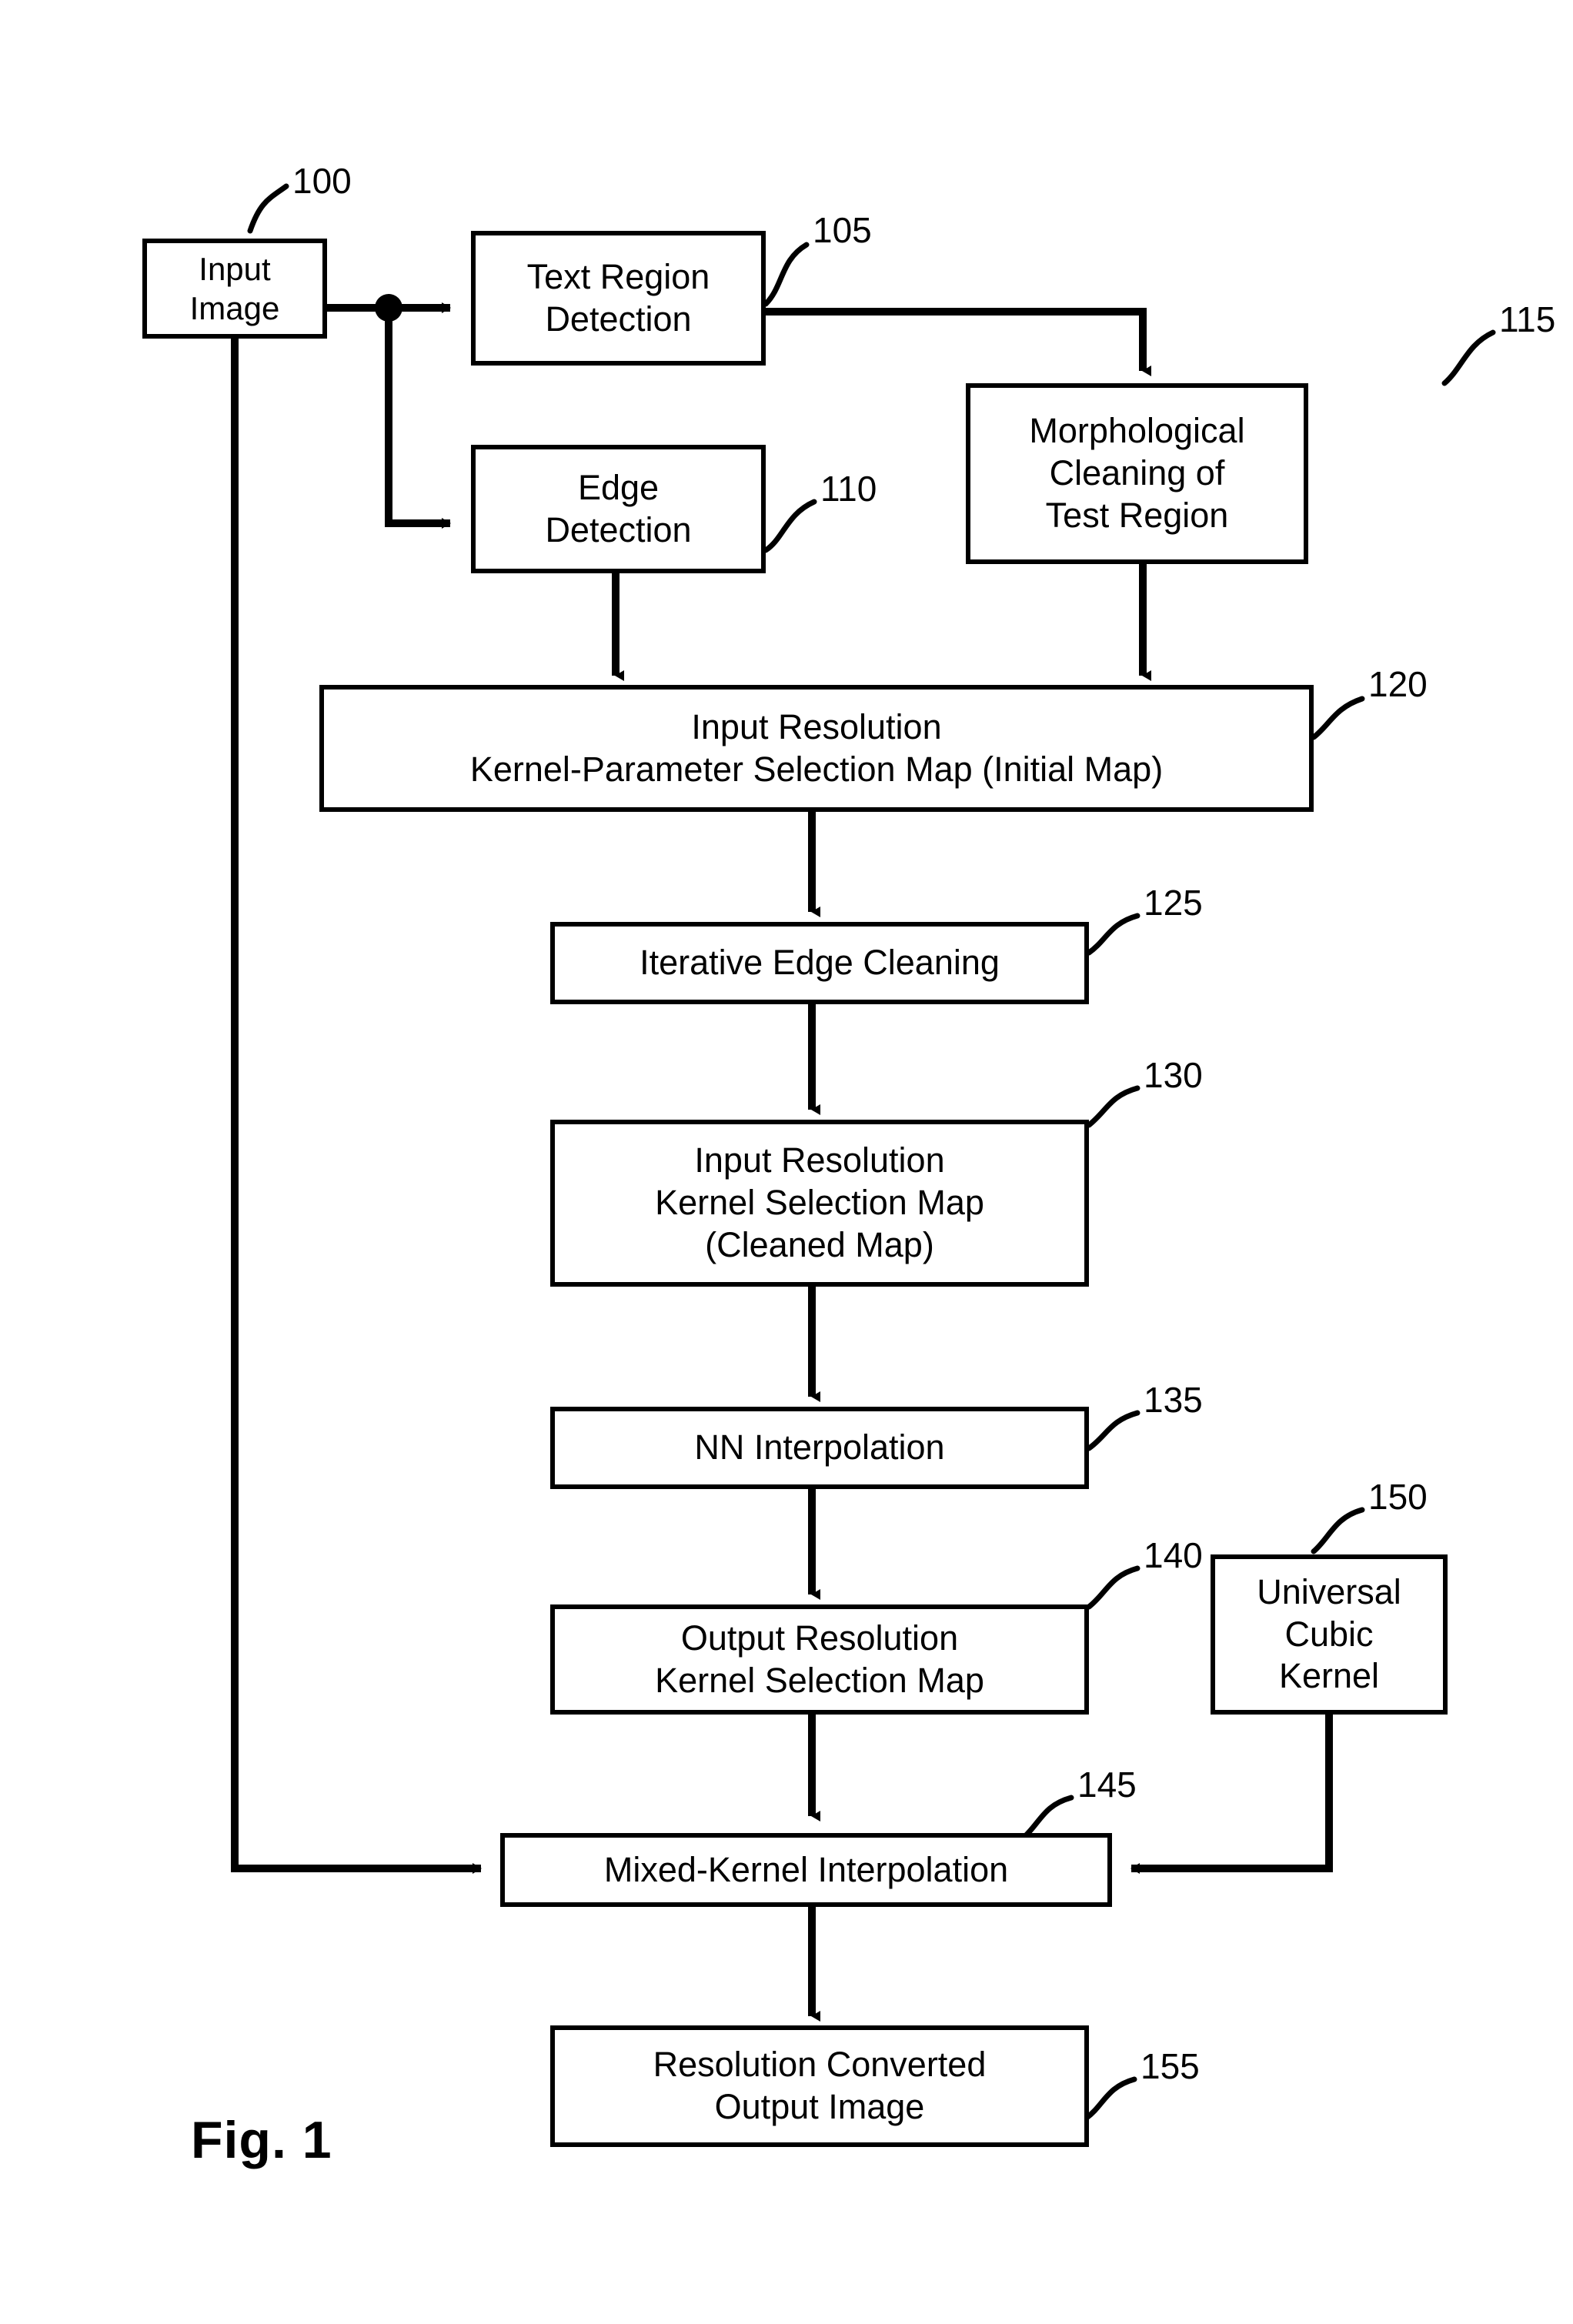  What do you see at coordinates (819, 1160) in the screenshot?
I see `node-cleaned-map-line-0: Input Resolution` at bounding box center [819, 1160].